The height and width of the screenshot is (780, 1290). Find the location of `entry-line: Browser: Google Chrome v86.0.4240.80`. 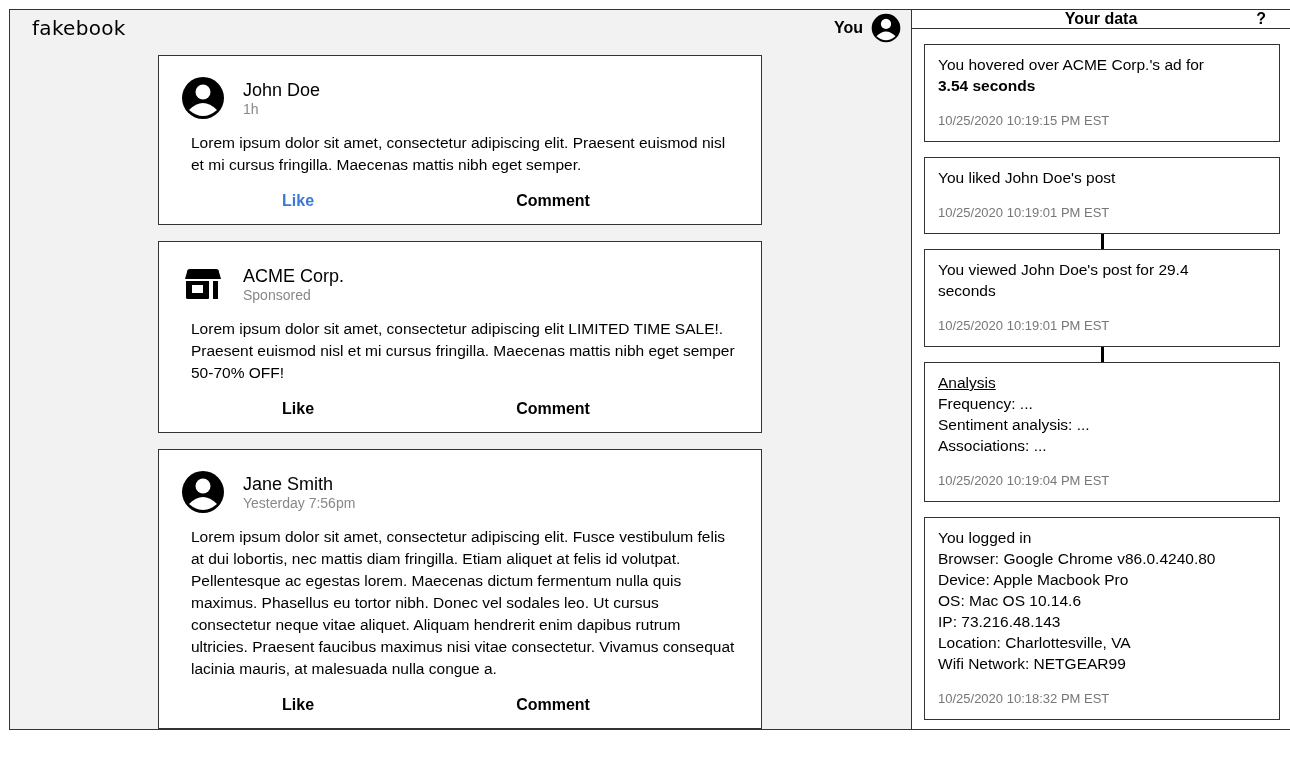

entry-line: Browser: Google Chrome v86.0.4240.80 is located at coordinates (1077, 559).